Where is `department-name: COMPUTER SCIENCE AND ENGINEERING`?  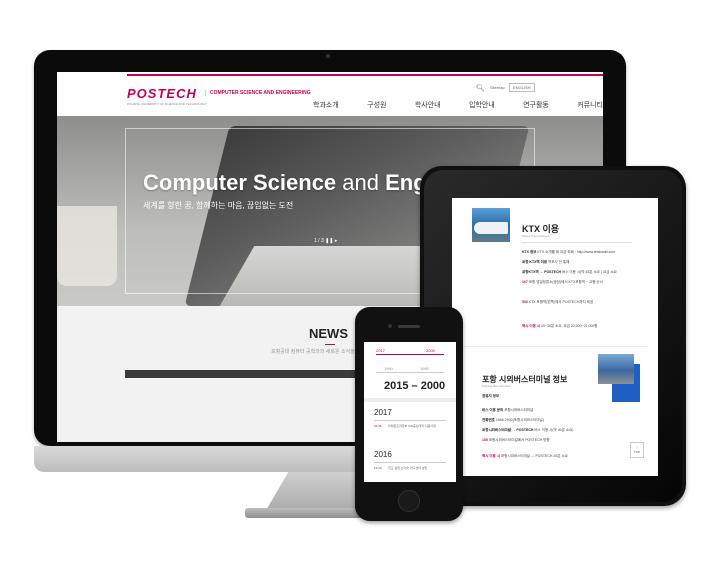
department-name: COMPUTER SCIENCE AND ENGINEERING is located at coordinates (258, 93).